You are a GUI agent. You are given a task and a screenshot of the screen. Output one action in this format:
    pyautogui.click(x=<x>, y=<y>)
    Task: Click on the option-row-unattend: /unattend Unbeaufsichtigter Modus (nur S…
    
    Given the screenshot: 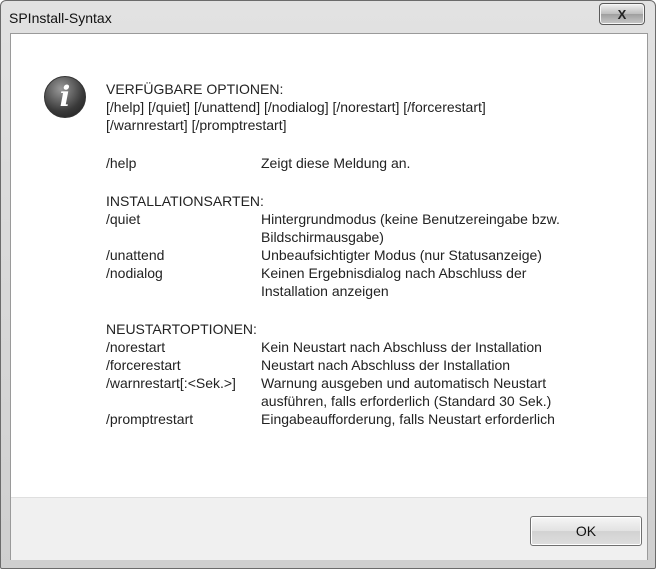 What is the action you would take?
    pyautogui.click(x=363, y=255)
    